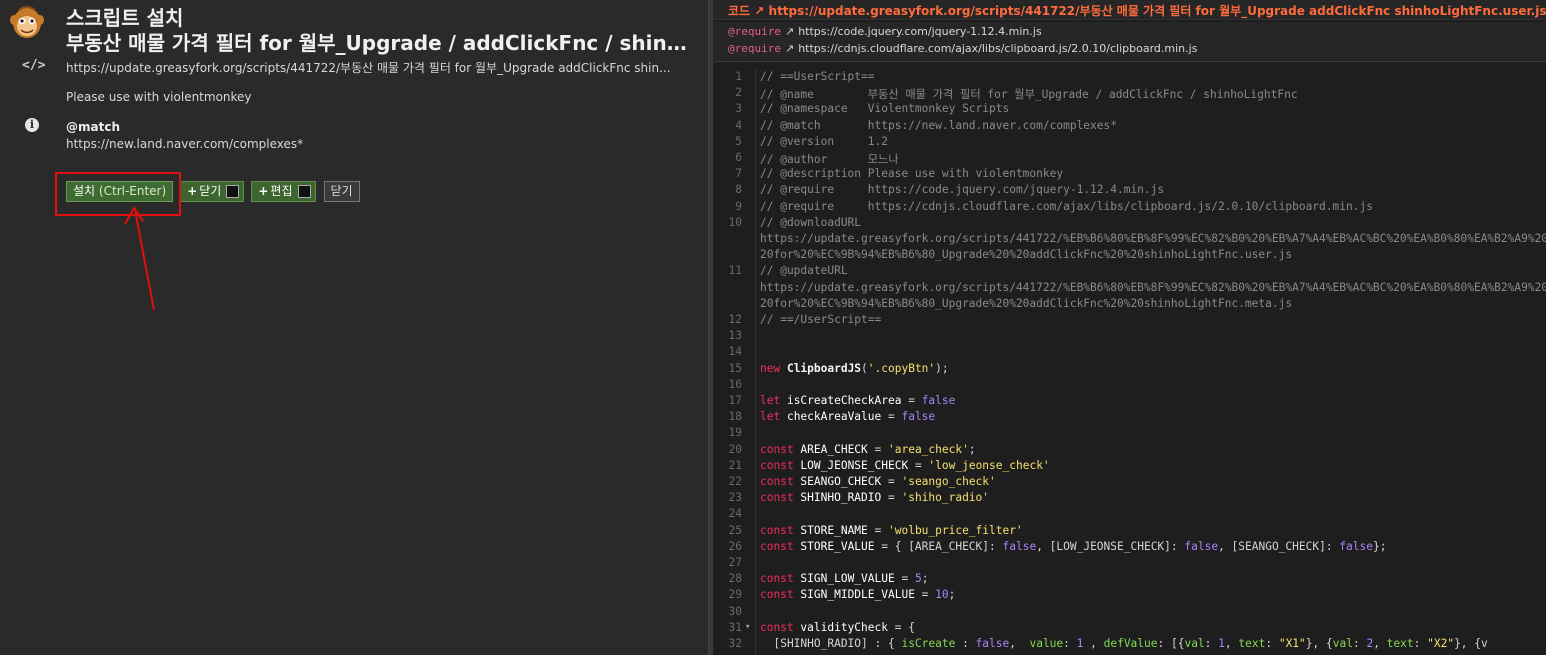 This screenshot has height=655, width=1546. What do you see at coordinates (1272, 643) in the screenshot?
I see `code-token: :` at bounding box center [1272, 643].